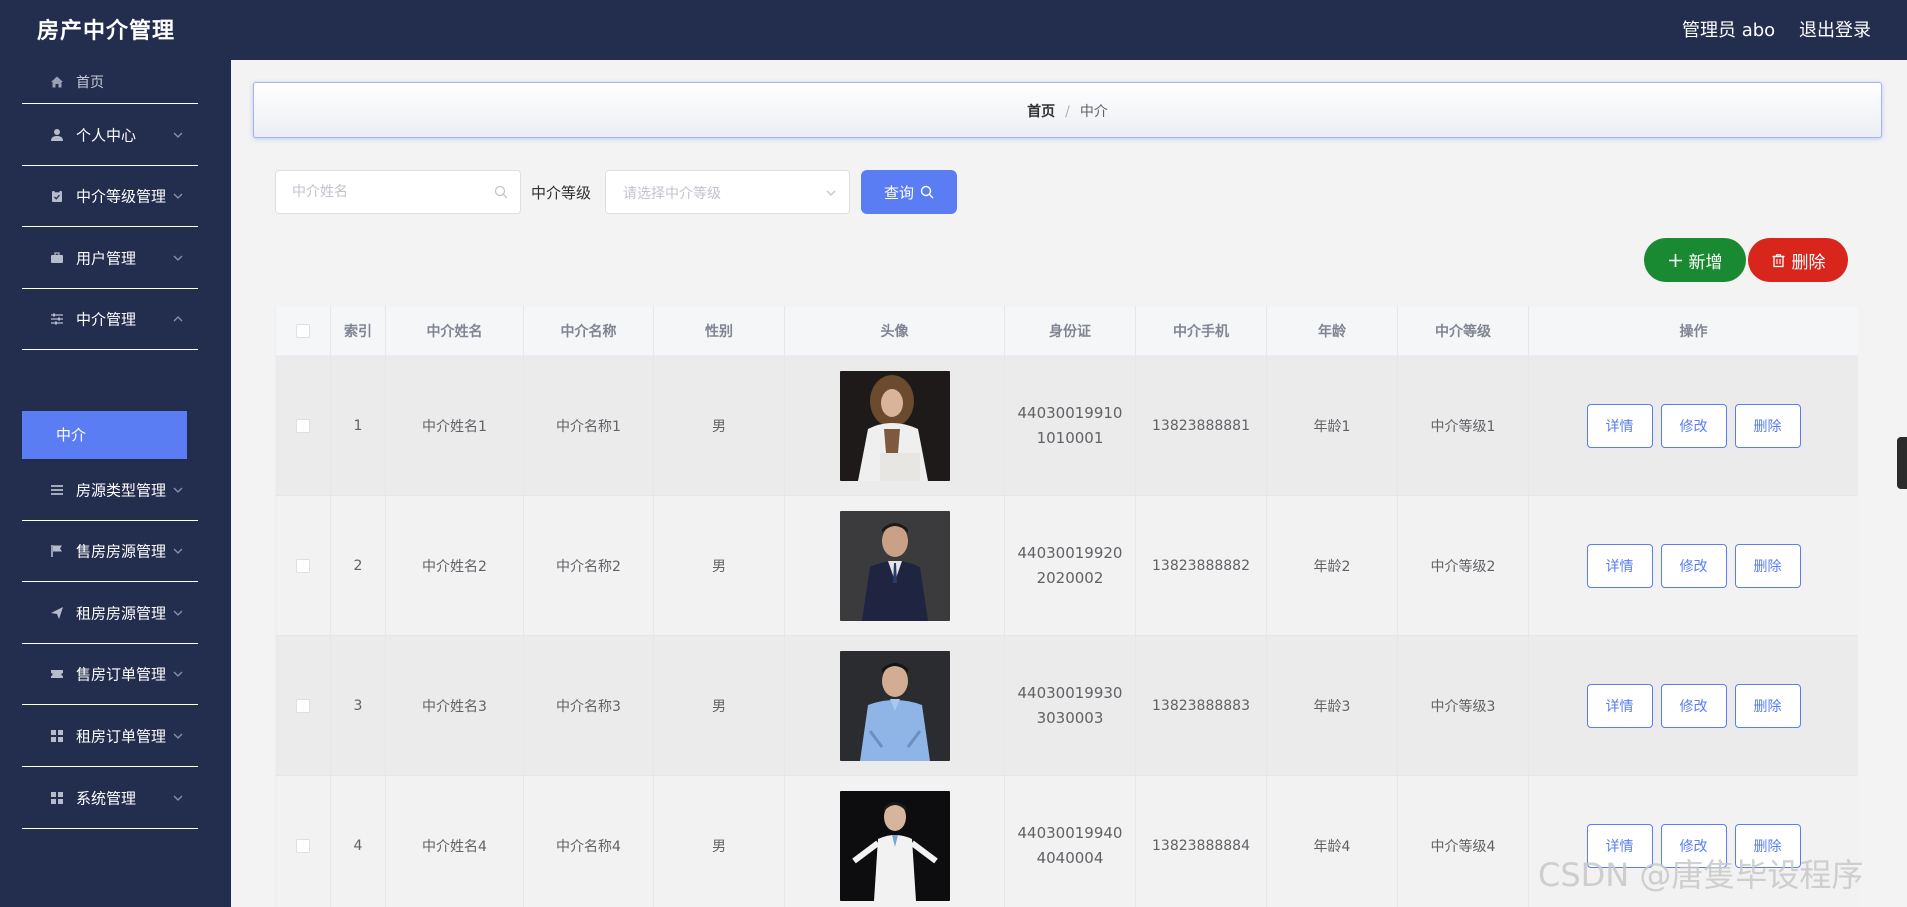  I want to click on sidebar-item-rent-listing-management: 租房房源管理, so click(110, 613).